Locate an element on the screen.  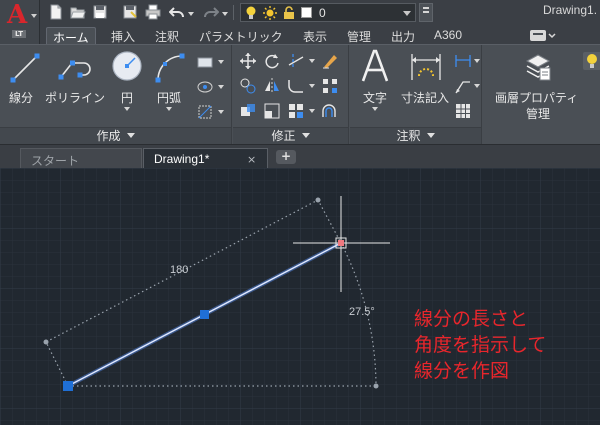
polyline-tool-label: ポリライン is located at coordinates (75, 98).